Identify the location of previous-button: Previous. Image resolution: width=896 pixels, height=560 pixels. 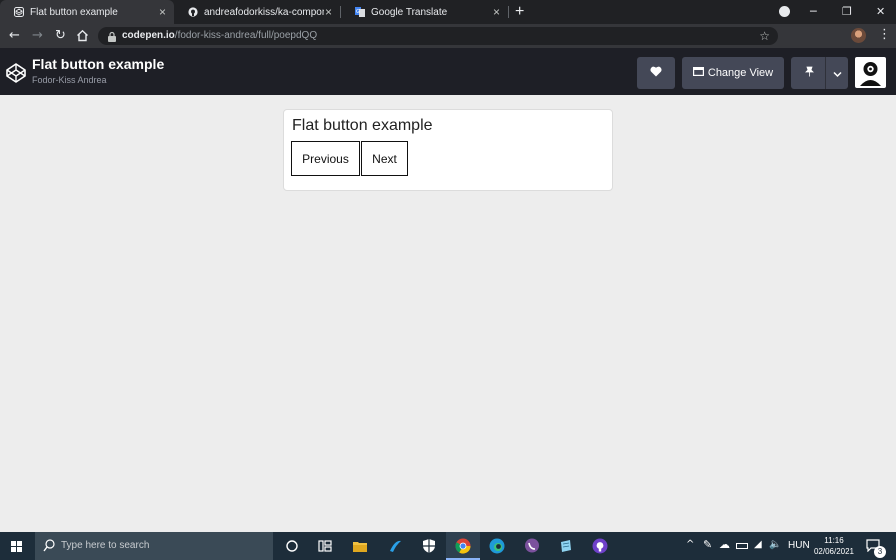
(325, 158).